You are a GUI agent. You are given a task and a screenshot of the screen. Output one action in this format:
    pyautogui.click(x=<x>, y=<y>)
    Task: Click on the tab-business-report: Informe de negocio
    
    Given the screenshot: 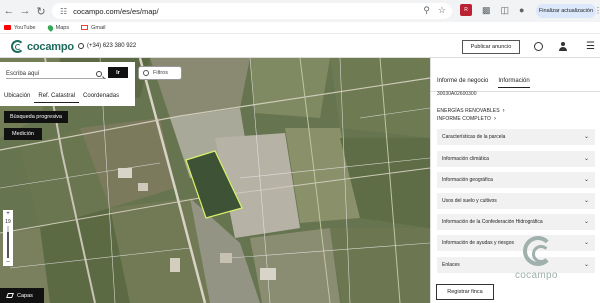 What is the action you would take?
    pyautogui.click(x=462, y=83)
    